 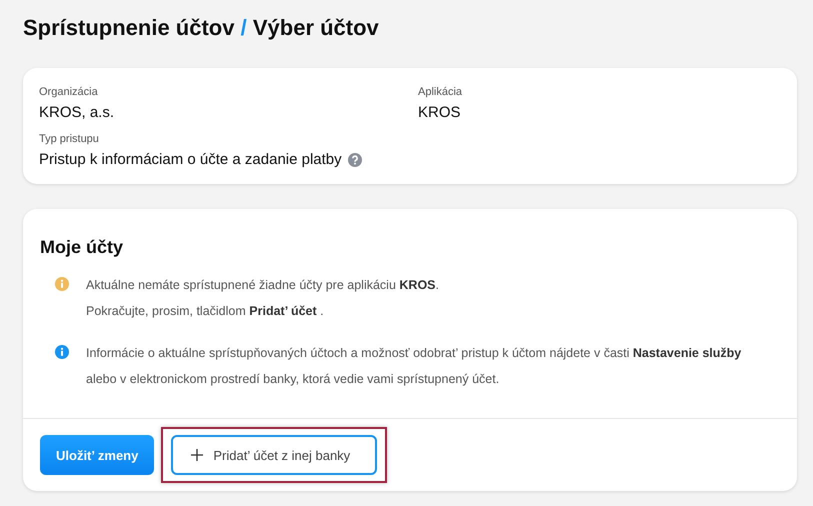 I want to click on plus-icon, so click(x=197, y=455).